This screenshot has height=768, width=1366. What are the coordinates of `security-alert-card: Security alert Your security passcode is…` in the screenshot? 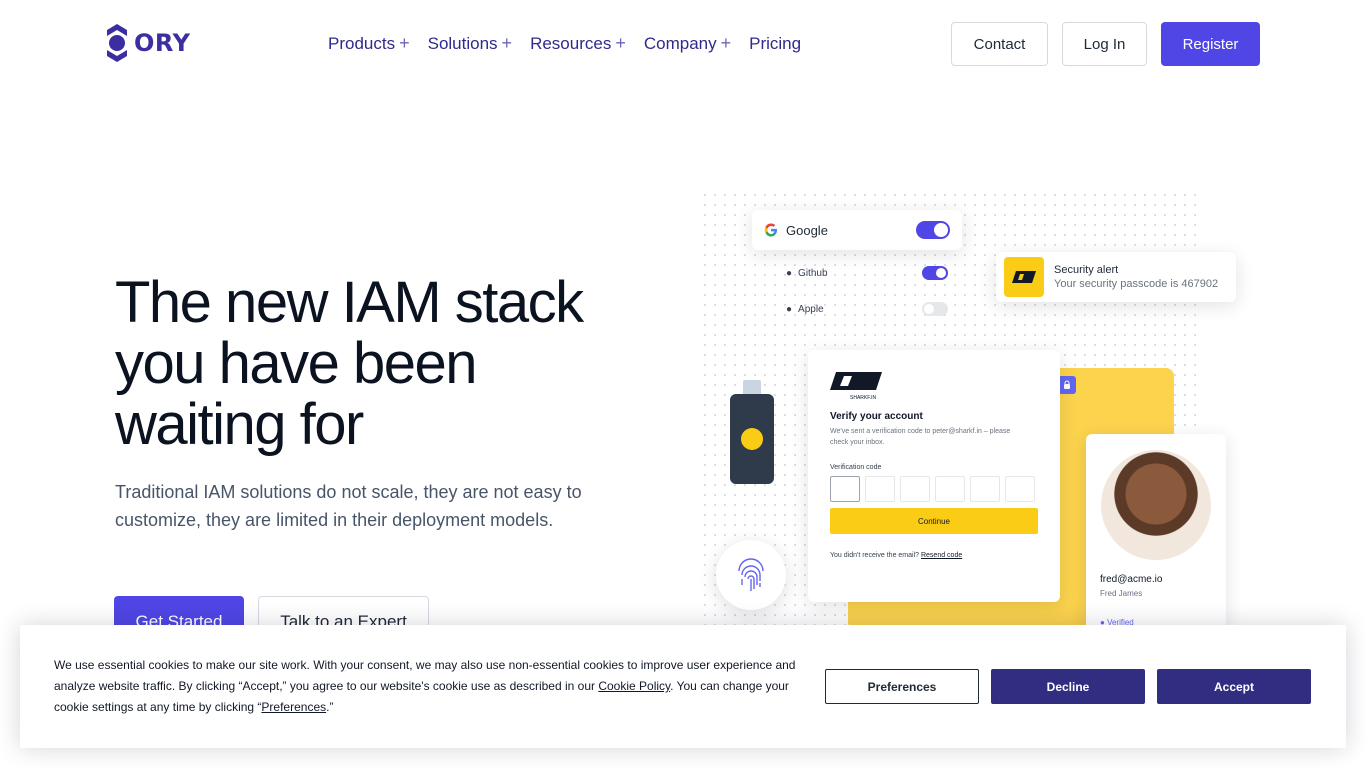 It's located at (1116, 277).